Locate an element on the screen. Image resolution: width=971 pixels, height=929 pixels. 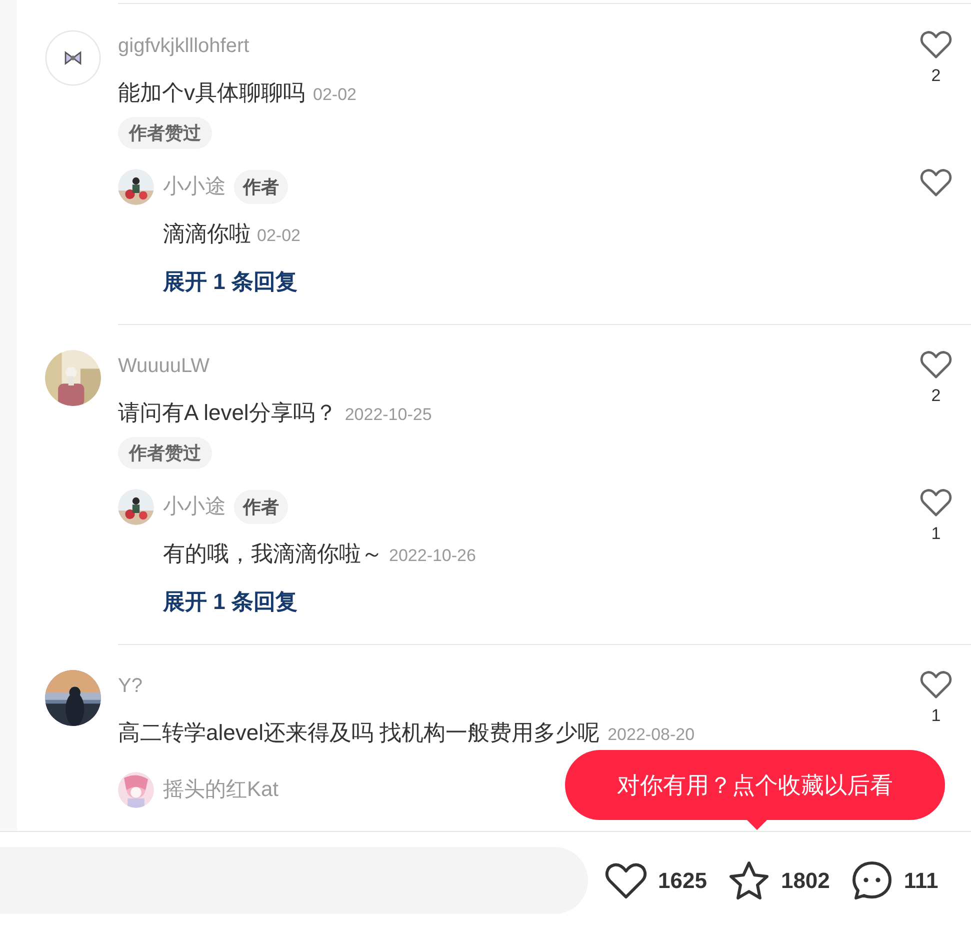
tooltip-pointer is located at coordinates (757, 825).